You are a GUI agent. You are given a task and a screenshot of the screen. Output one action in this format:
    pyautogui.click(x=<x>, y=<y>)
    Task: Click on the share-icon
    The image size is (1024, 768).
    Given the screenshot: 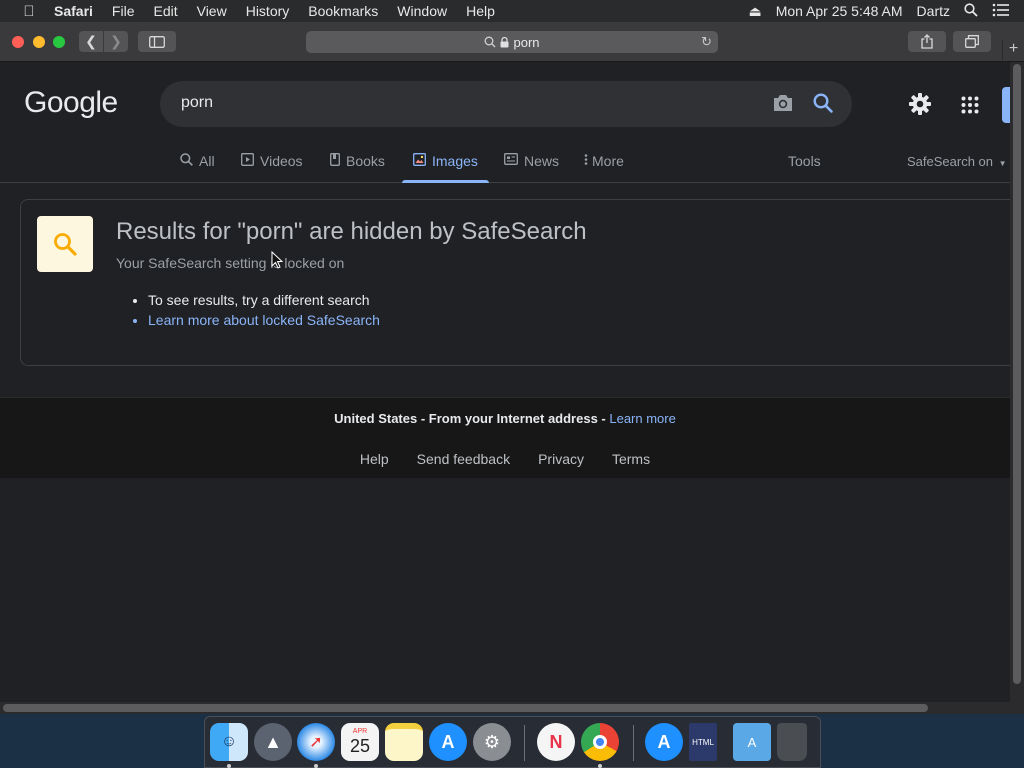 What is the action you would take?
    pyautogui.click(x=927, y=41)
    